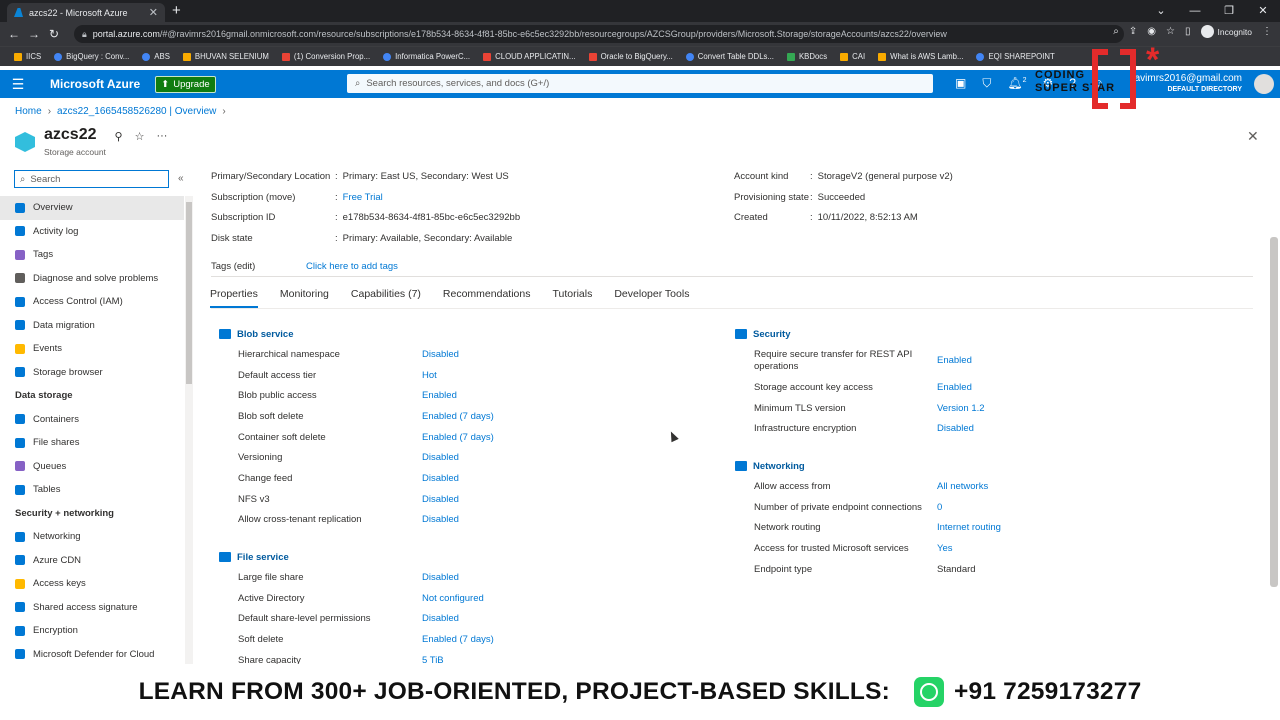 The height and width of the screenshot is (720, 1280). I want to click on pin-icon: ⚲, so click(119, 136).